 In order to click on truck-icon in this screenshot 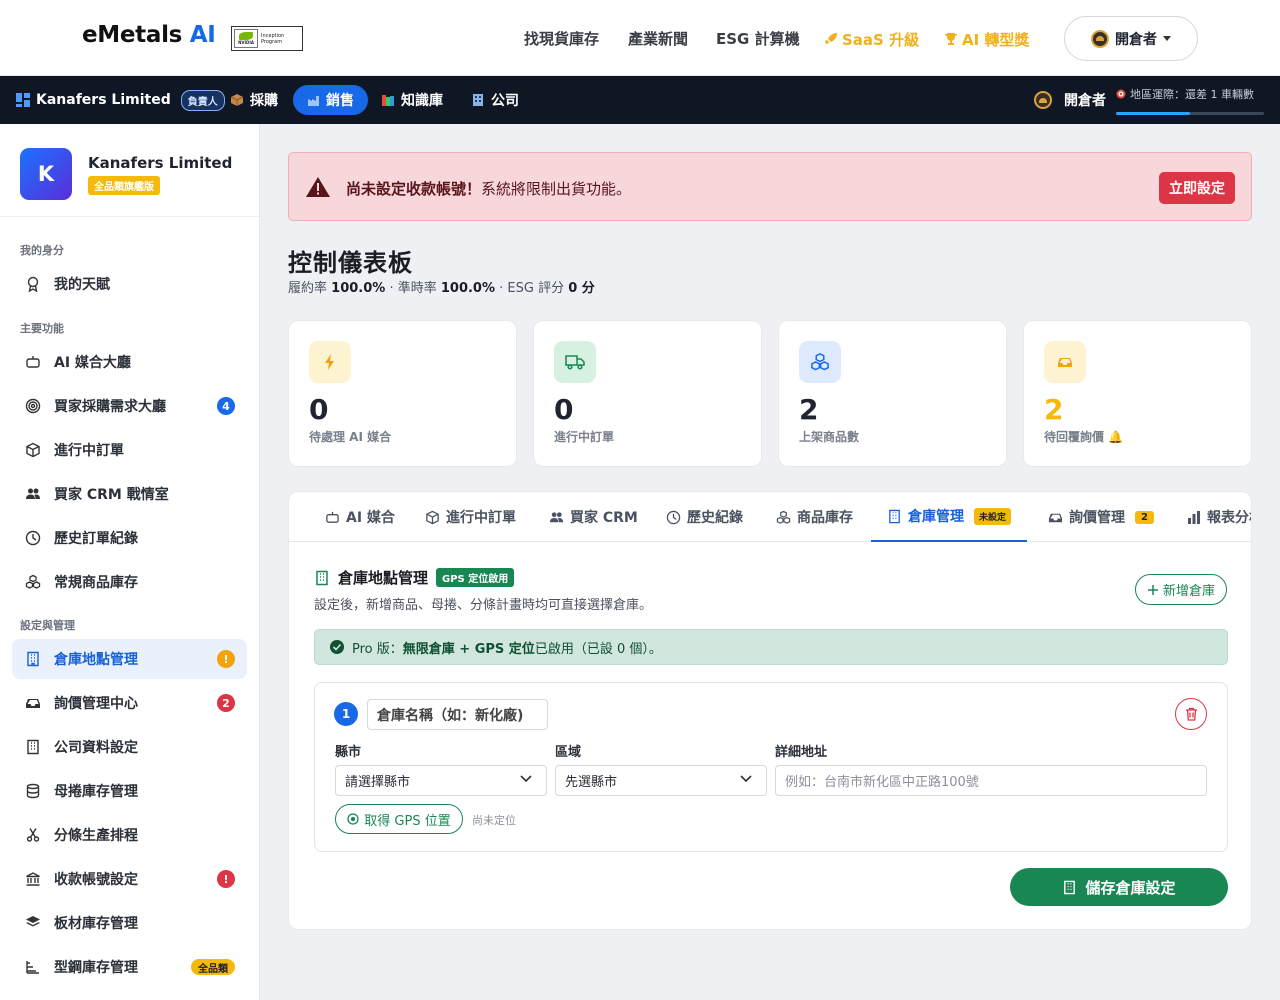, I will do `click(575, 362)`.